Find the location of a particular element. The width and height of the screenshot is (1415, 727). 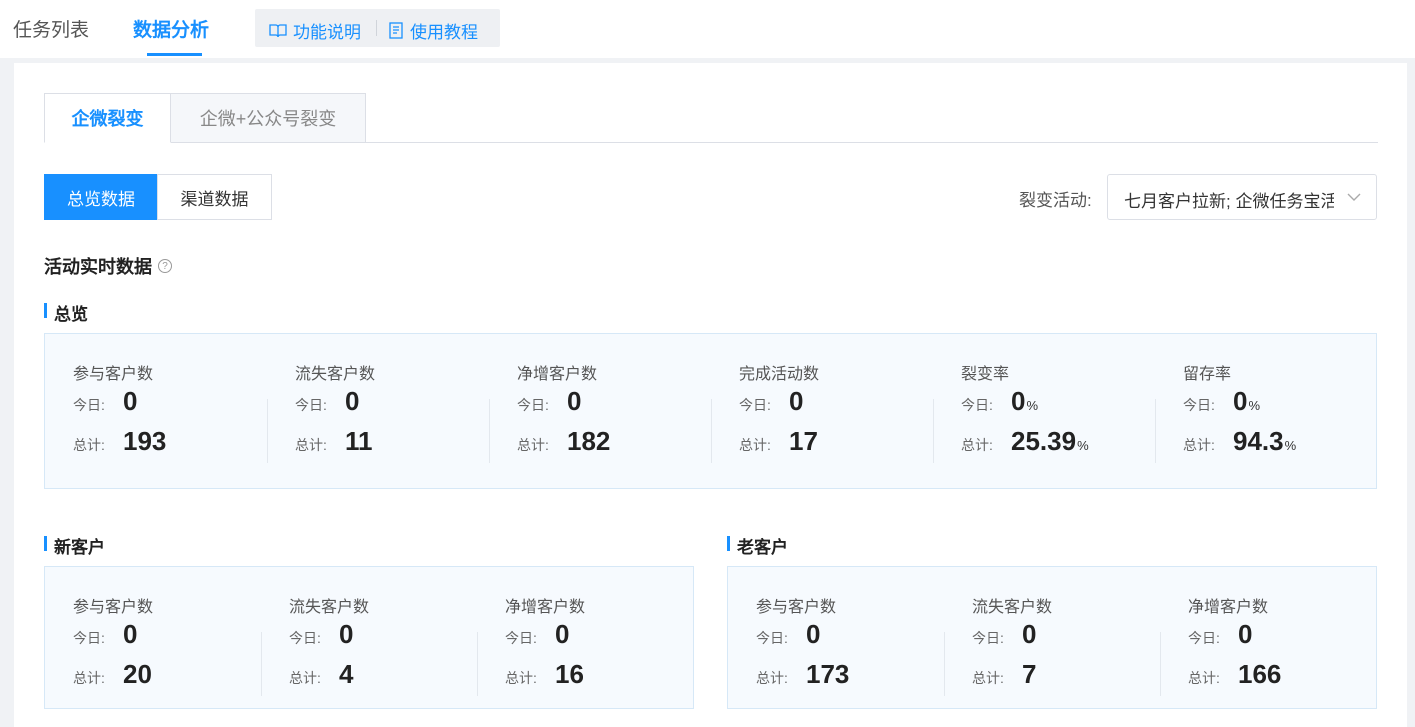

stat-total-row: 总计: 193 is located at coordinates (119, 441).